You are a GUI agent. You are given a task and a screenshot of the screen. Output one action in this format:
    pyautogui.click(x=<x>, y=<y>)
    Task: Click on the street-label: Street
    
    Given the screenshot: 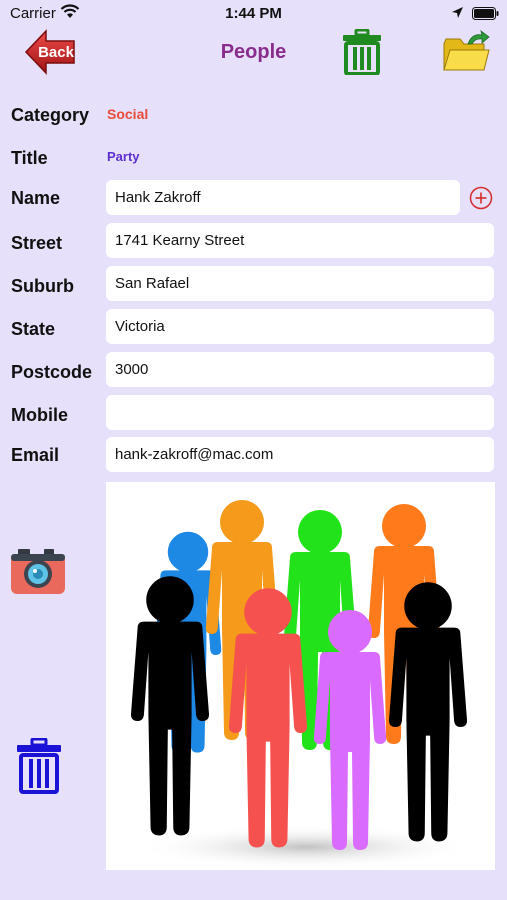 What is the action you would take?
    pyautogui.click(x=37, y=243)
    